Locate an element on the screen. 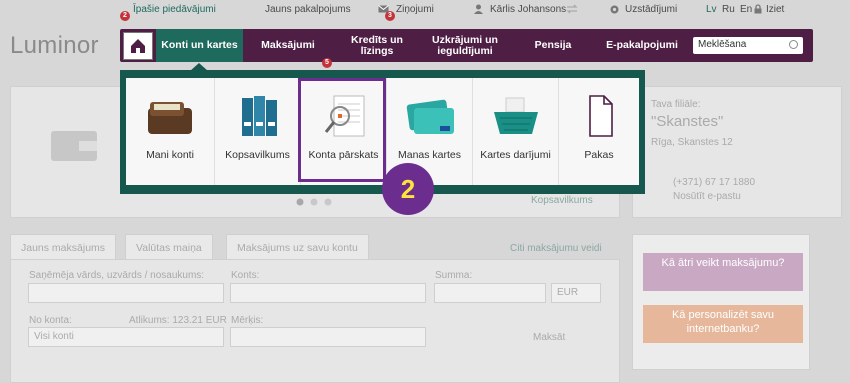  nav-savings-investments: Uzkrājumi un ieguldījumi is located at coordinates (465, 45).